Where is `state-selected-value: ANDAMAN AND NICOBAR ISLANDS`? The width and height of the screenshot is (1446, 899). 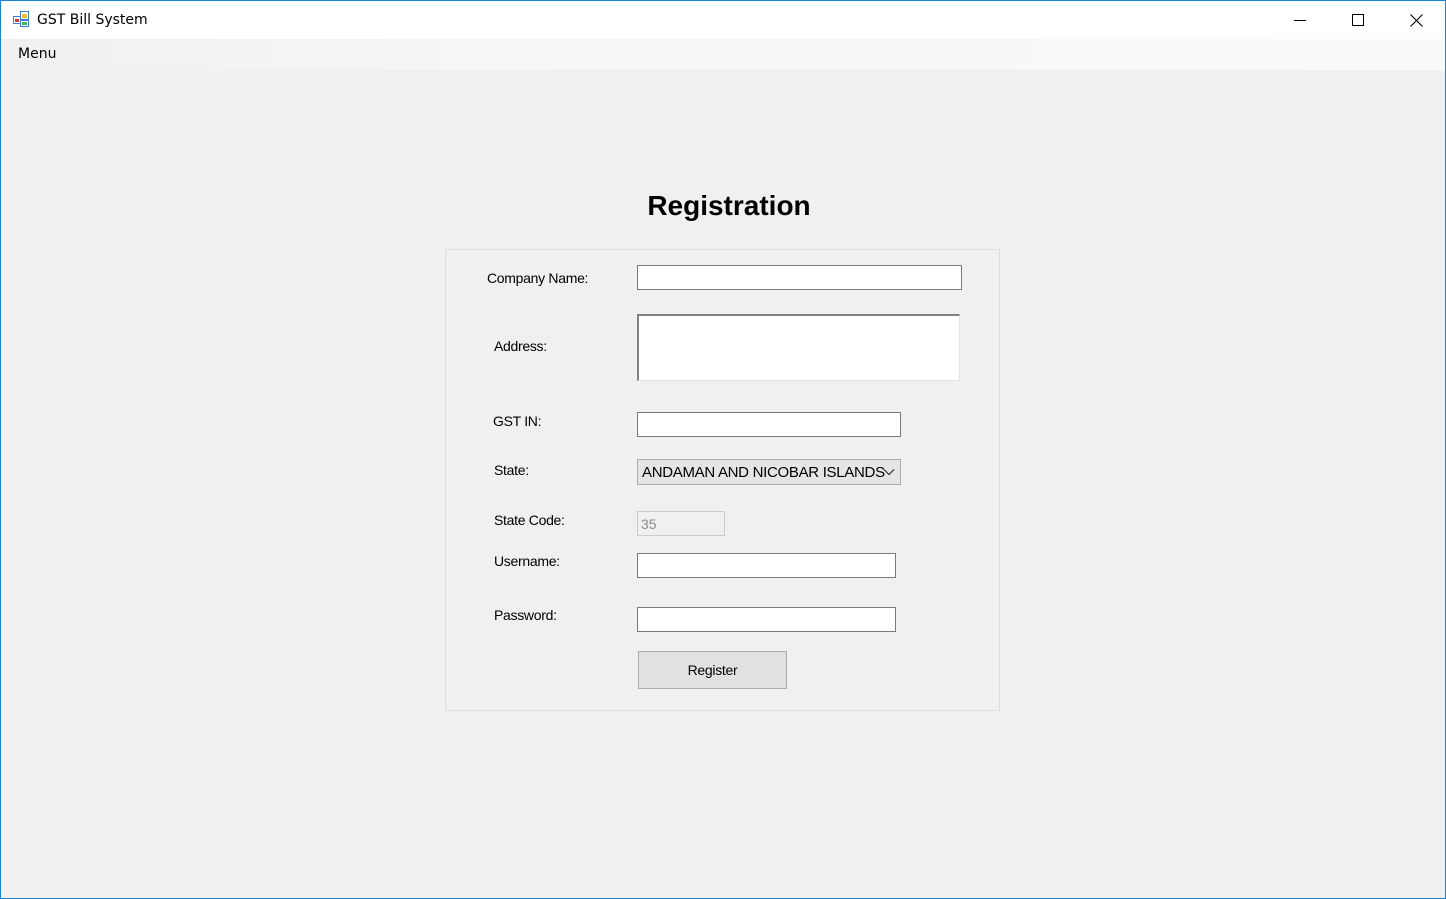 state-selected-value: ANDAMAN AND NICOBAR ISLANDS is located at coordinates (763, 472).